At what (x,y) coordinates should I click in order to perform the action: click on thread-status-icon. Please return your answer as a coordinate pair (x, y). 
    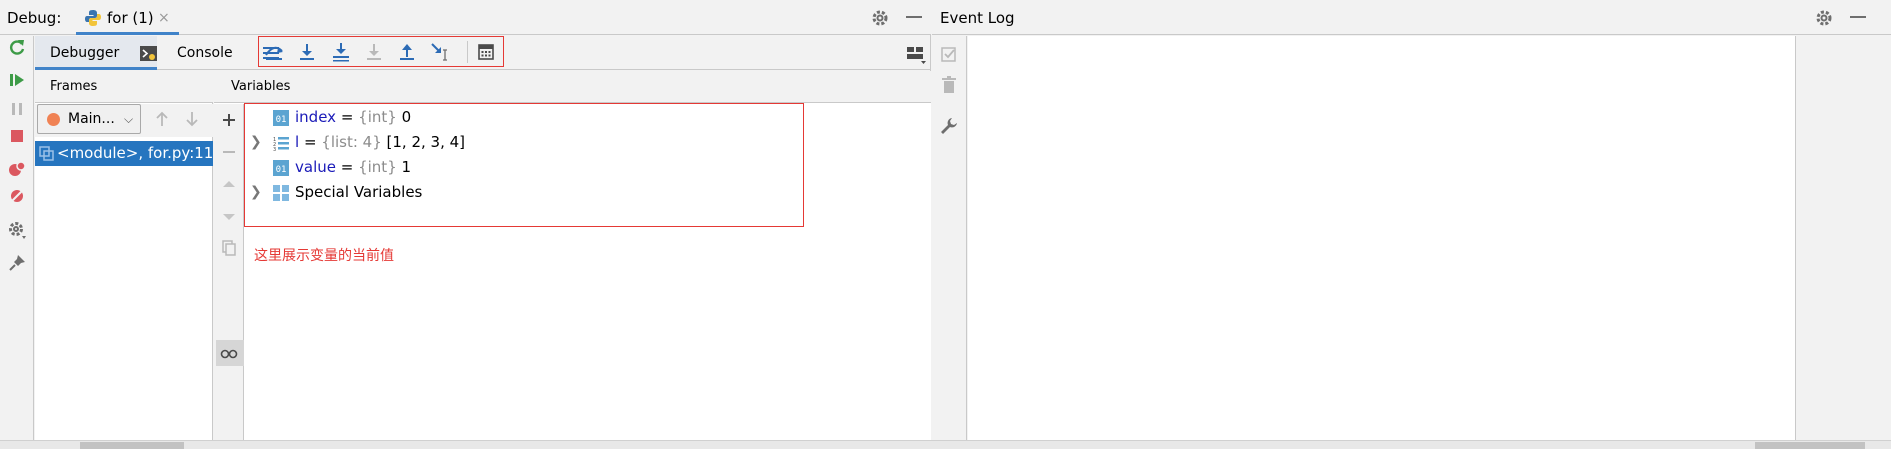
    Looking at the image, I should click on (53, 119).